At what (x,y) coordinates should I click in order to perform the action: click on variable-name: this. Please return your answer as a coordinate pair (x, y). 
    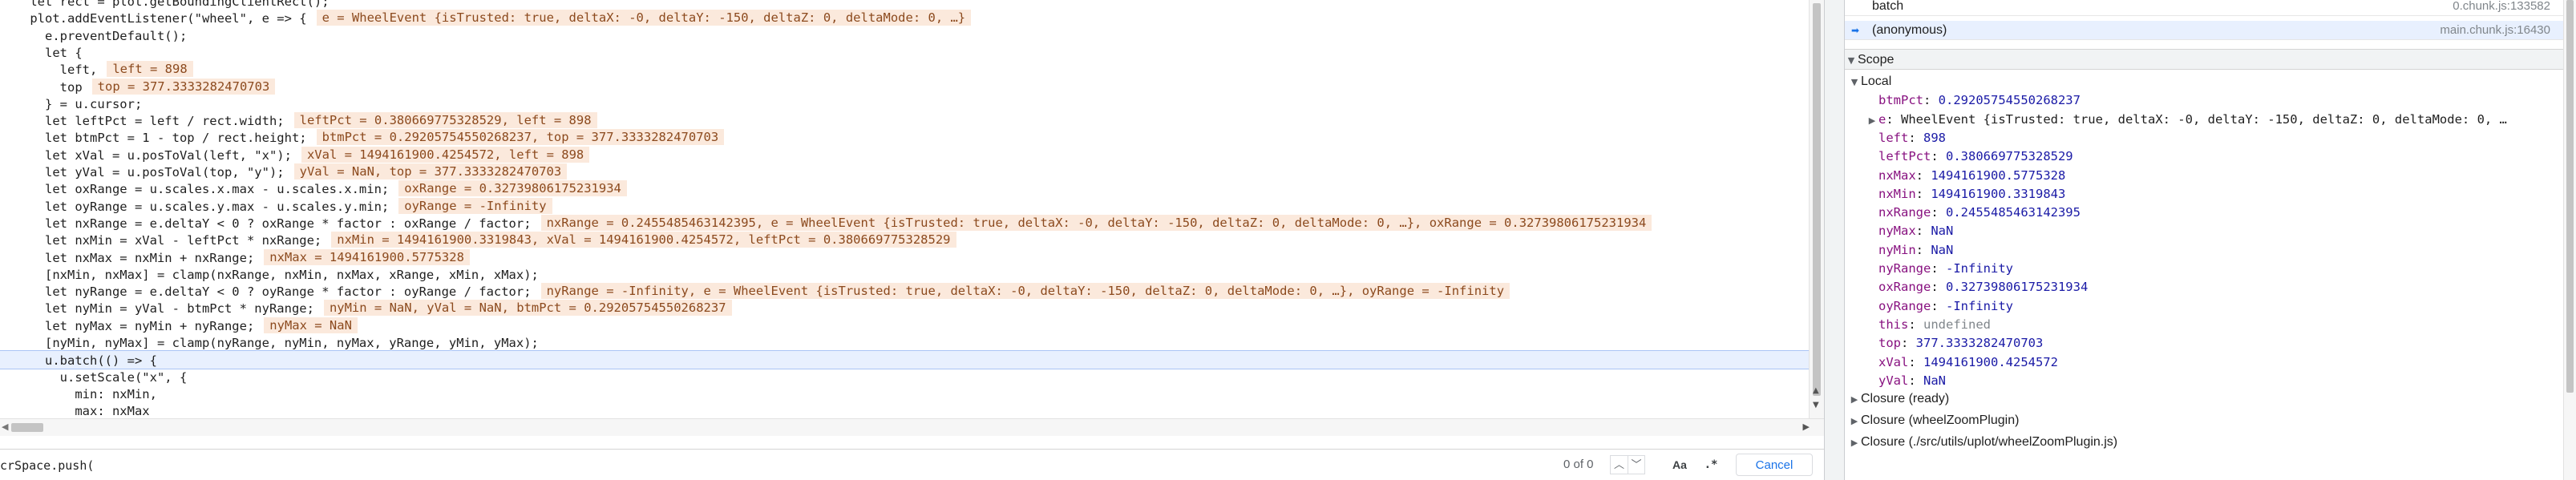
    Looking at the image, I should click on (1893, 324).